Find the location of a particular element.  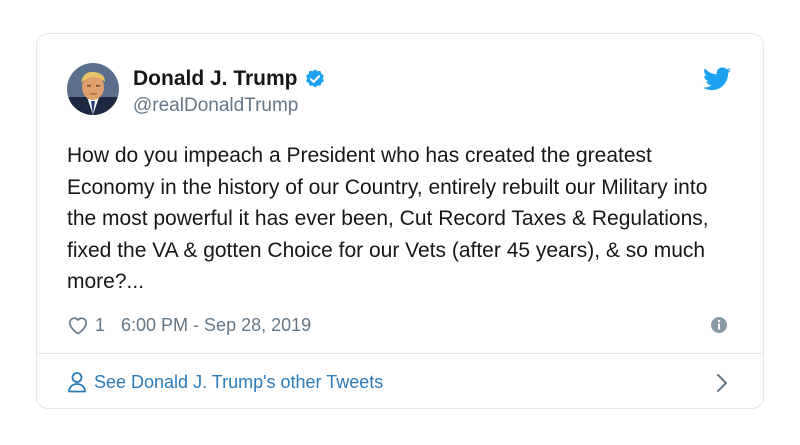

display-name: Donald J. Trump is located at coordinates (215, 79).